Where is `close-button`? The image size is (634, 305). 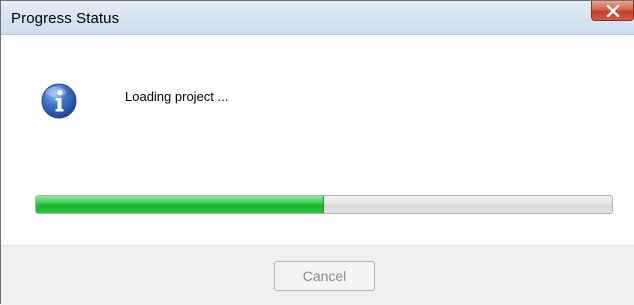
close-button is located at coordinates (612, 11).